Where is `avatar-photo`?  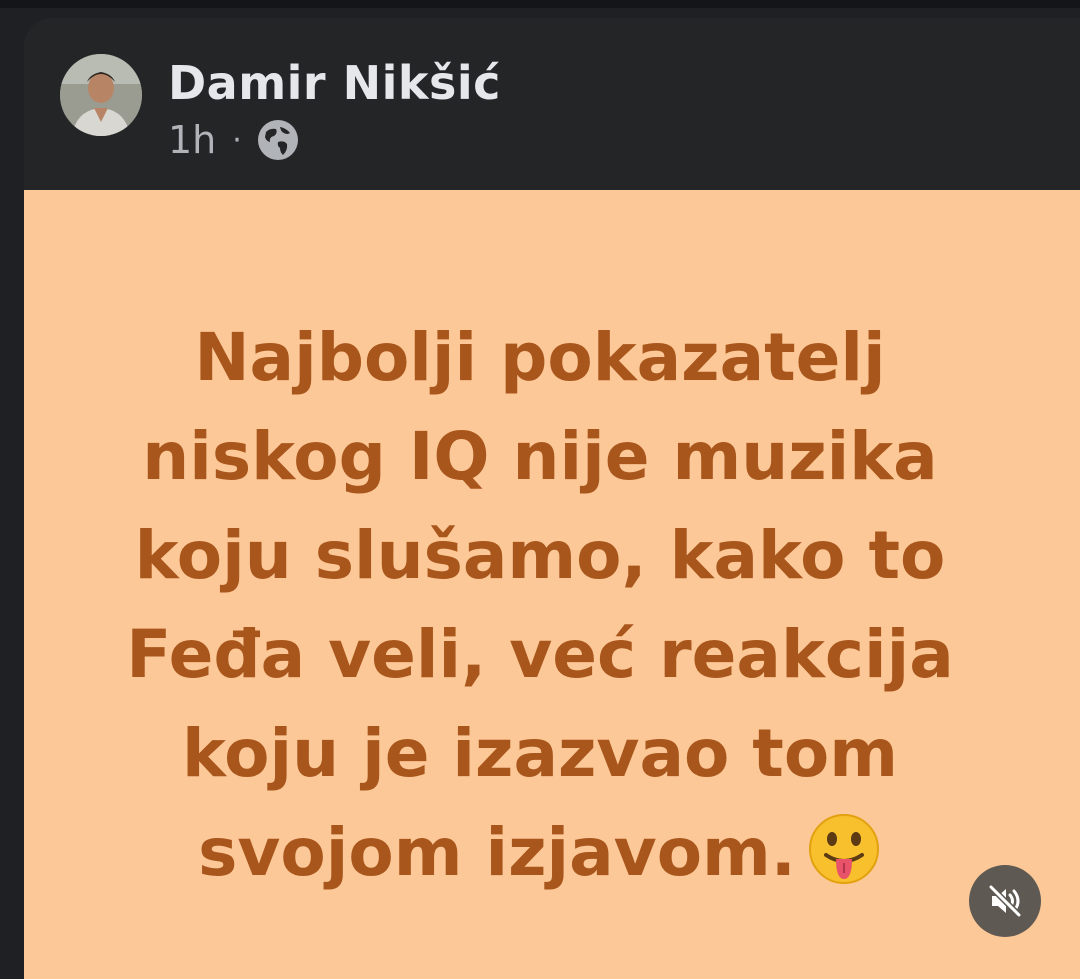 avatar-photo is located at coordinates (101, 95).